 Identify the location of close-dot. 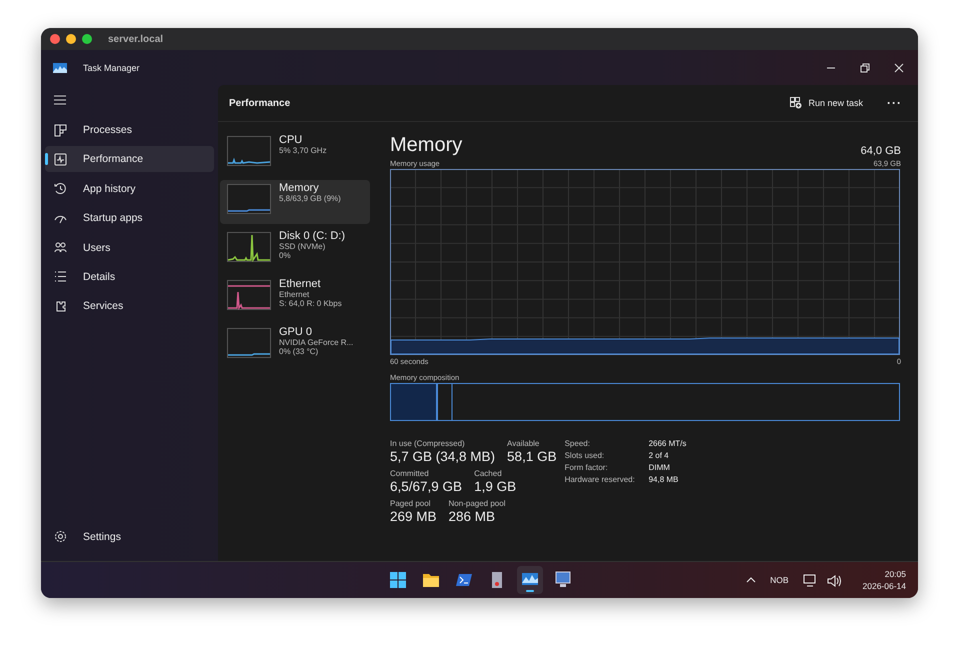
(55, 39).